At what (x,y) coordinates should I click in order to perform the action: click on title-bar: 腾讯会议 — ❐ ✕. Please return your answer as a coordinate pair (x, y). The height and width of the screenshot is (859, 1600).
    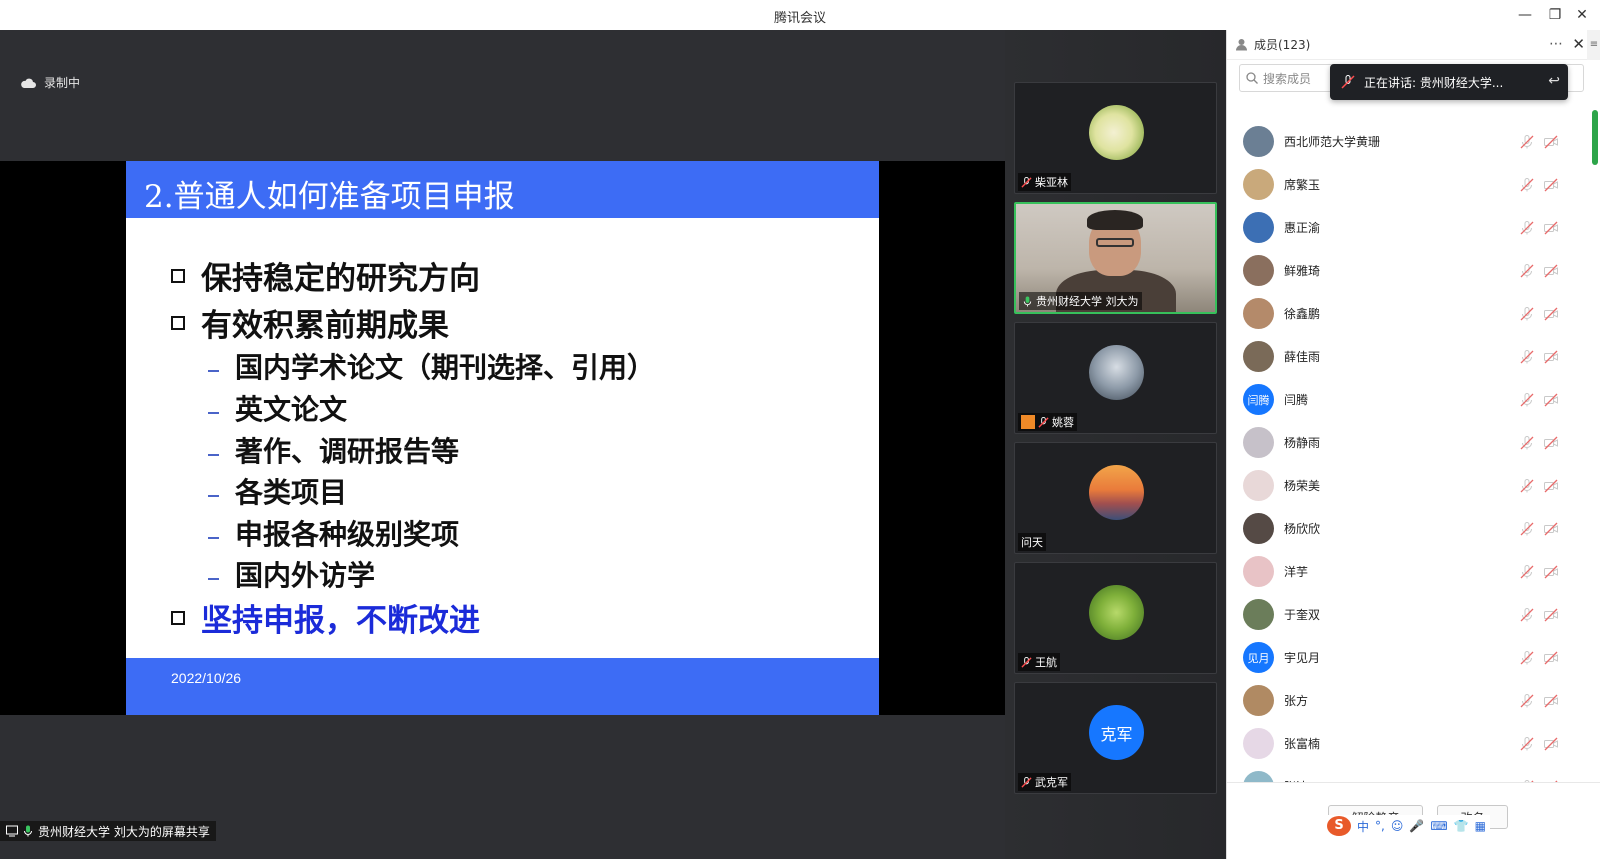
    Looking at the image, I should click on (800, 15).